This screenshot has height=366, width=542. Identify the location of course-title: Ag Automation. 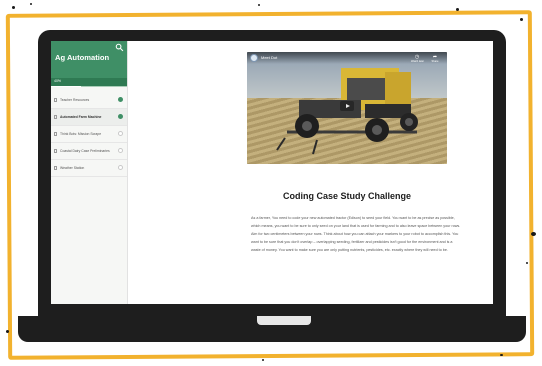
(82, 57).